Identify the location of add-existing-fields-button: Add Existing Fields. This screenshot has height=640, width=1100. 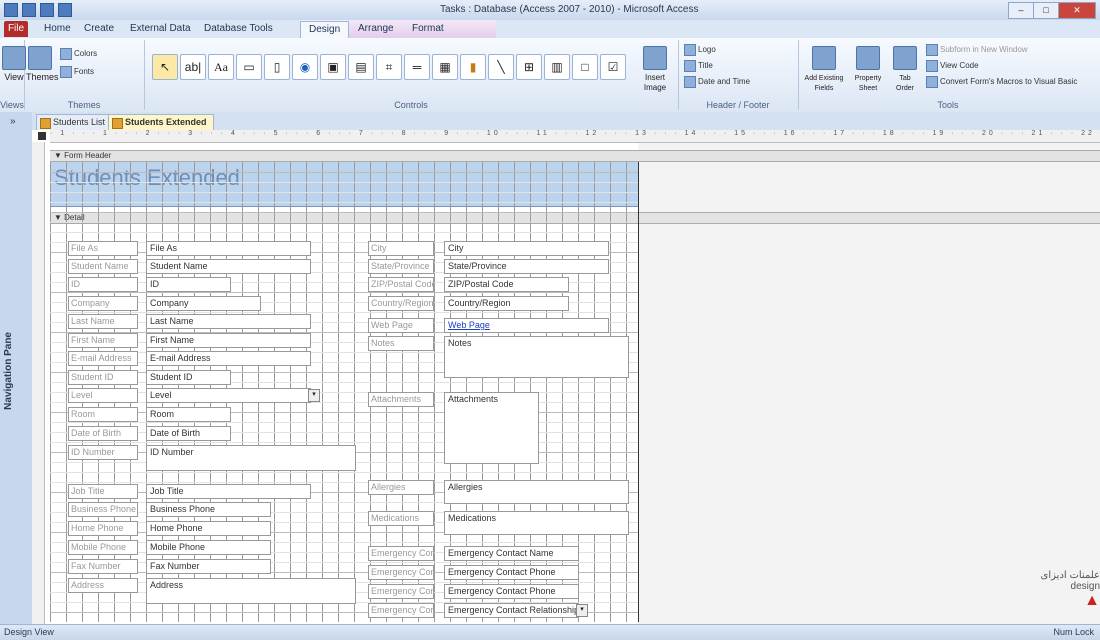
(824, 68).